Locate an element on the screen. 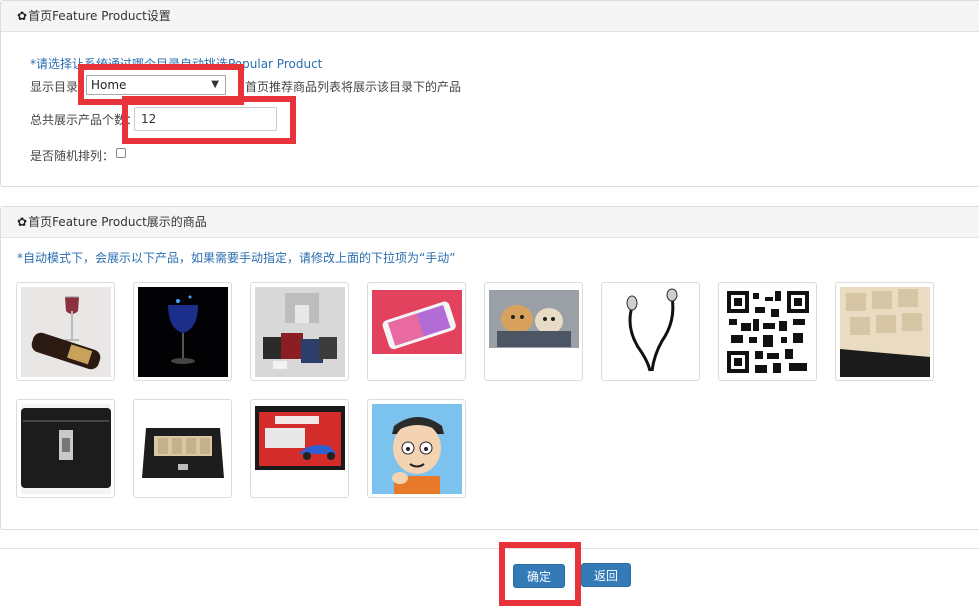  random-label: 是否随机排列： is located at coordinates (72, 156).